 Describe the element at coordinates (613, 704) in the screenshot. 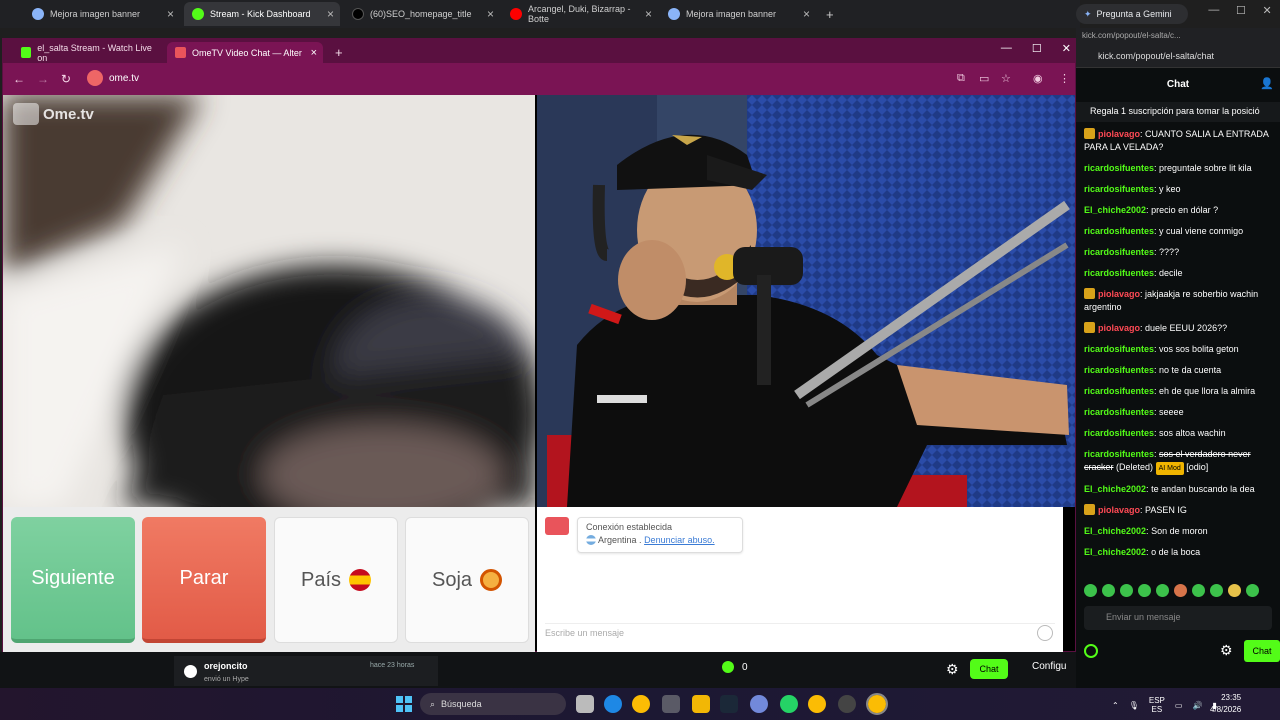

I see `edge-icon` at that location.